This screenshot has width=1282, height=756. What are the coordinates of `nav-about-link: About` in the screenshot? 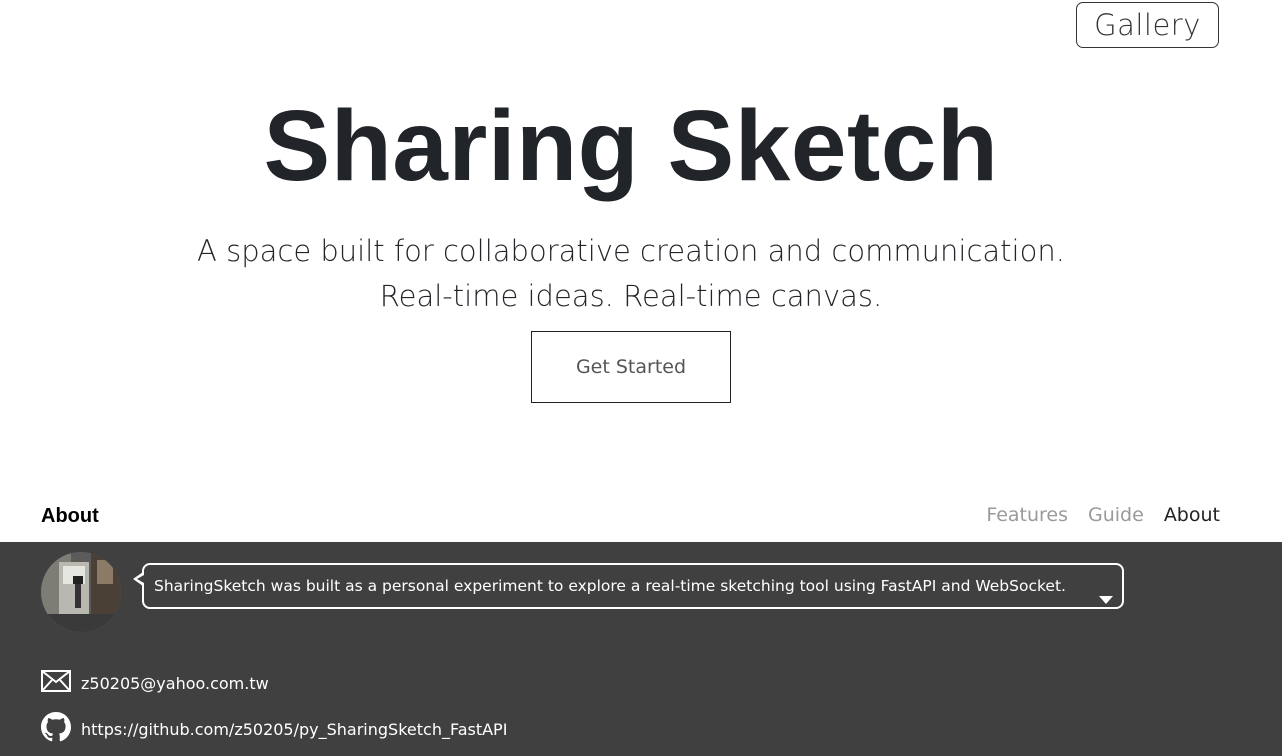 It's located at (1192, 515).